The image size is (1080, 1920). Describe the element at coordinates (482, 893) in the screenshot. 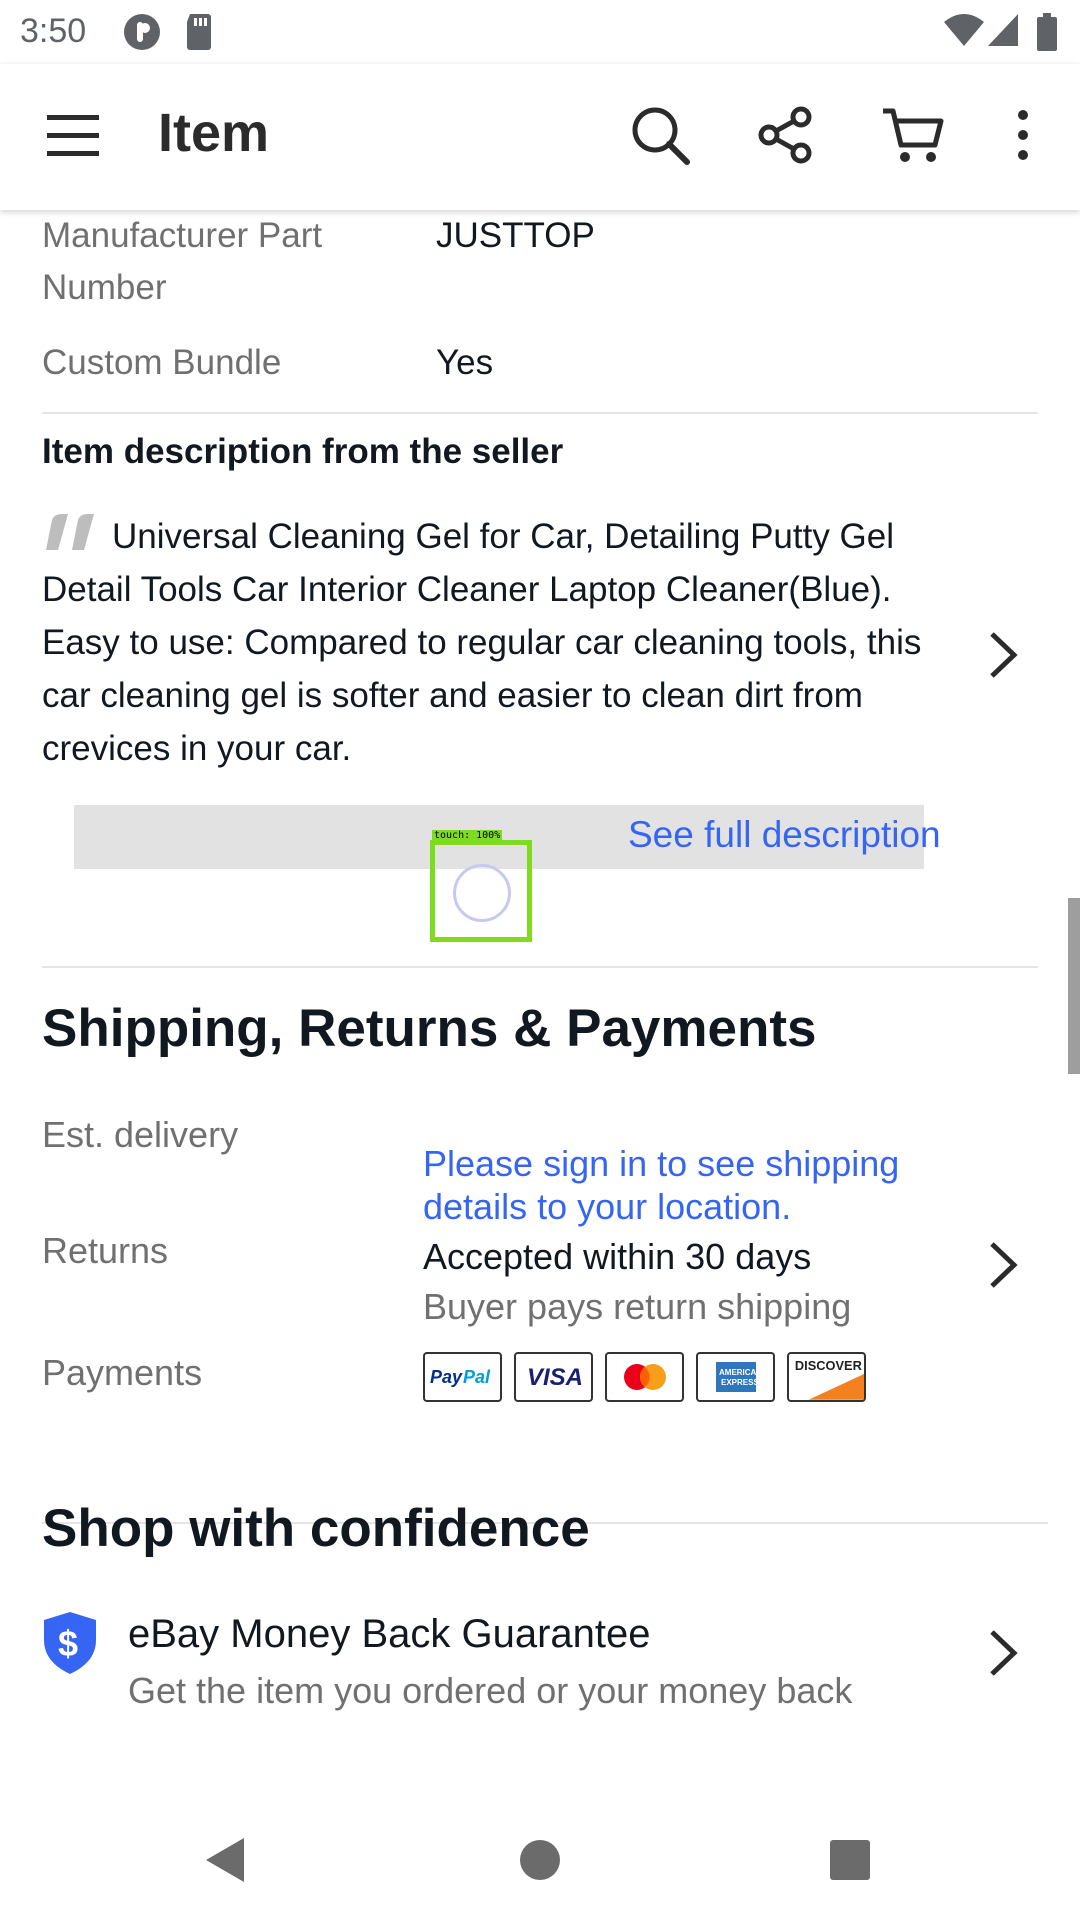

I see `touch-point` at that location.